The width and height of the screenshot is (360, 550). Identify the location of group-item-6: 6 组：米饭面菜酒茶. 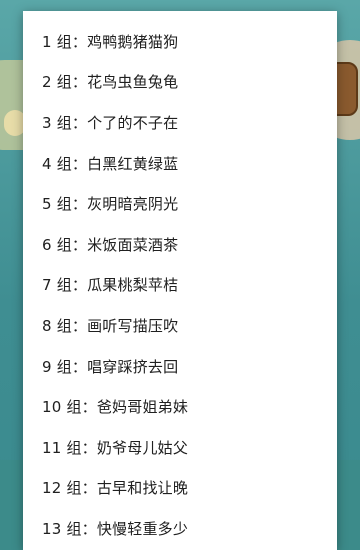
(180, 244).